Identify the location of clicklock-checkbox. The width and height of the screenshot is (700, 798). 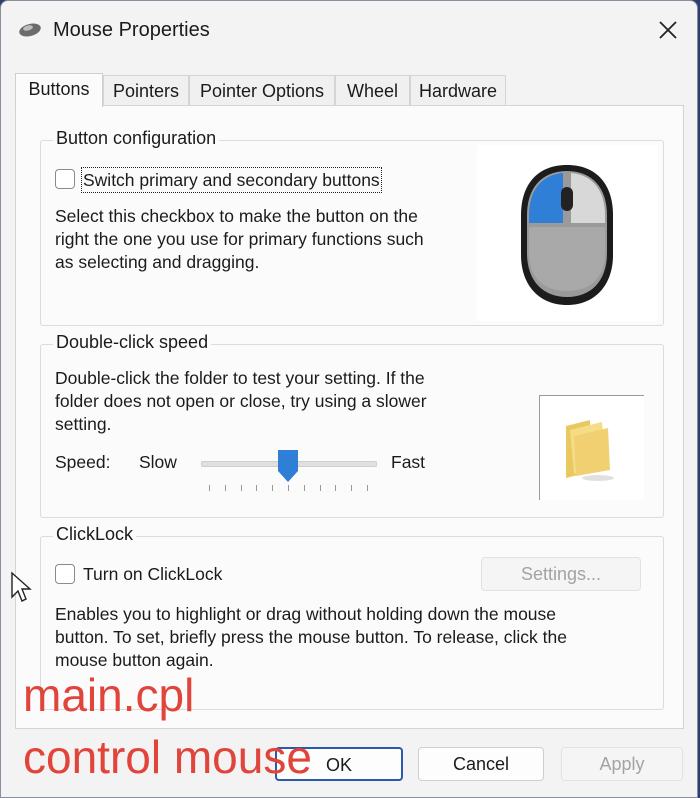
(65, 574).